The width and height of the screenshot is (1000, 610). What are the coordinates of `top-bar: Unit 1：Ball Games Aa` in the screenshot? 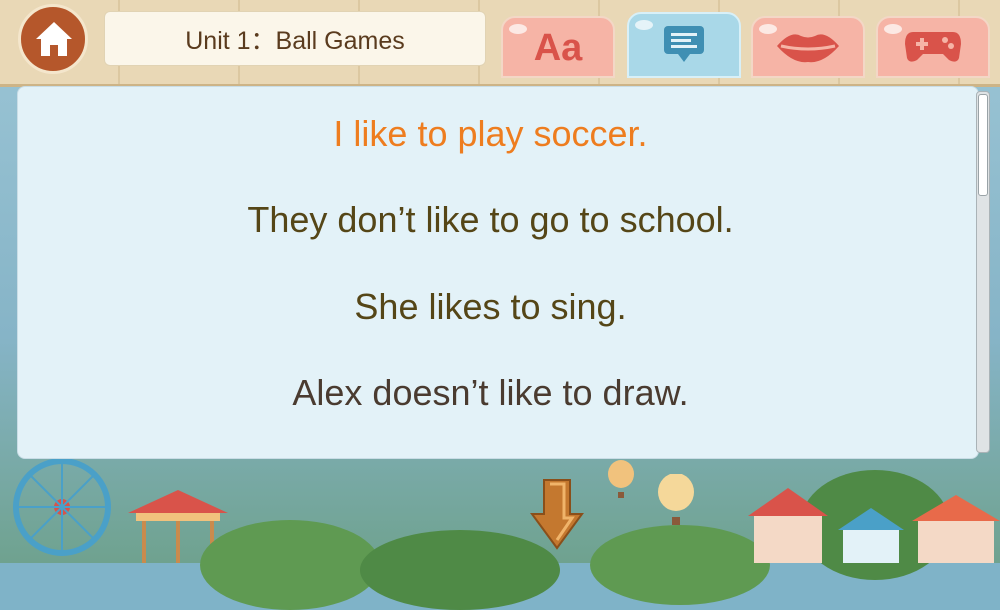 It's located at (500, 43).